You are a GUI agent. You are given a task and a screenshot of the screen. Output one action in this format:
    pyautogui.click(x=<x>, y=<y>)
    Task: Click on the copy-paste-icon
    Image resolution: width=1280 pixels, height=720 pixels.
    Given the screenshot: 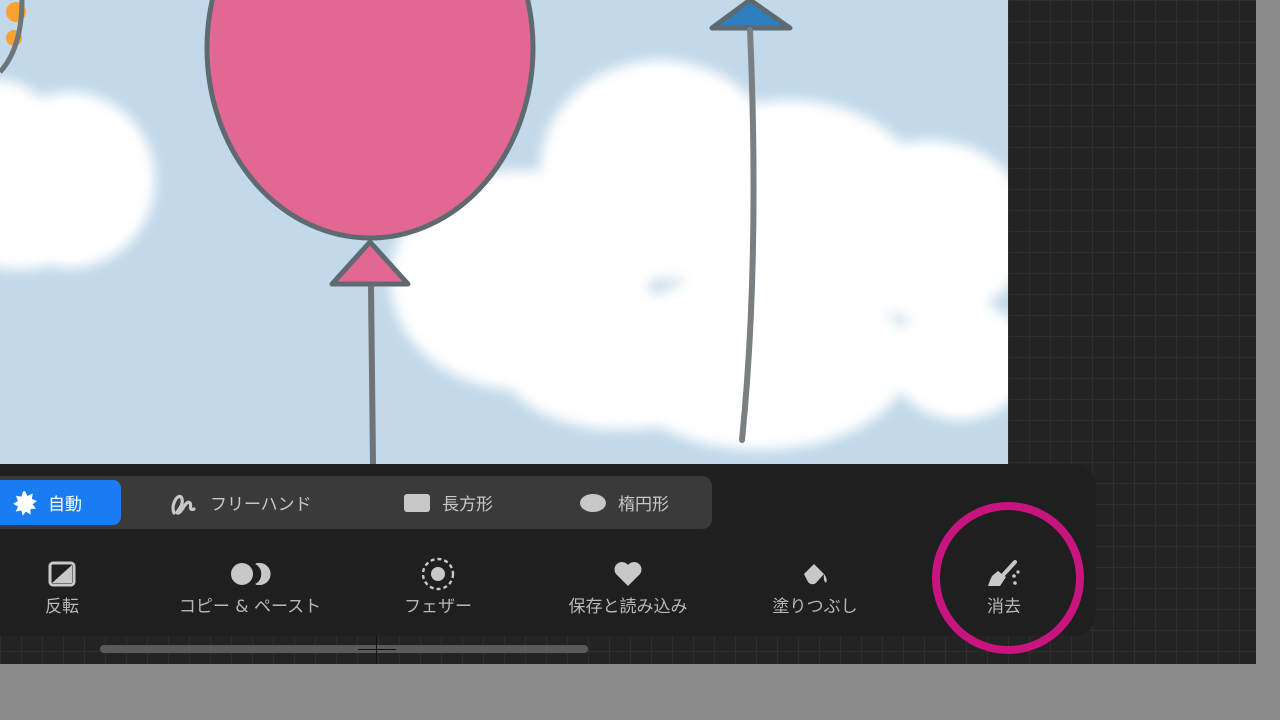 What is the action you would take?
    pyautogui.click(x=250, y=574)
    